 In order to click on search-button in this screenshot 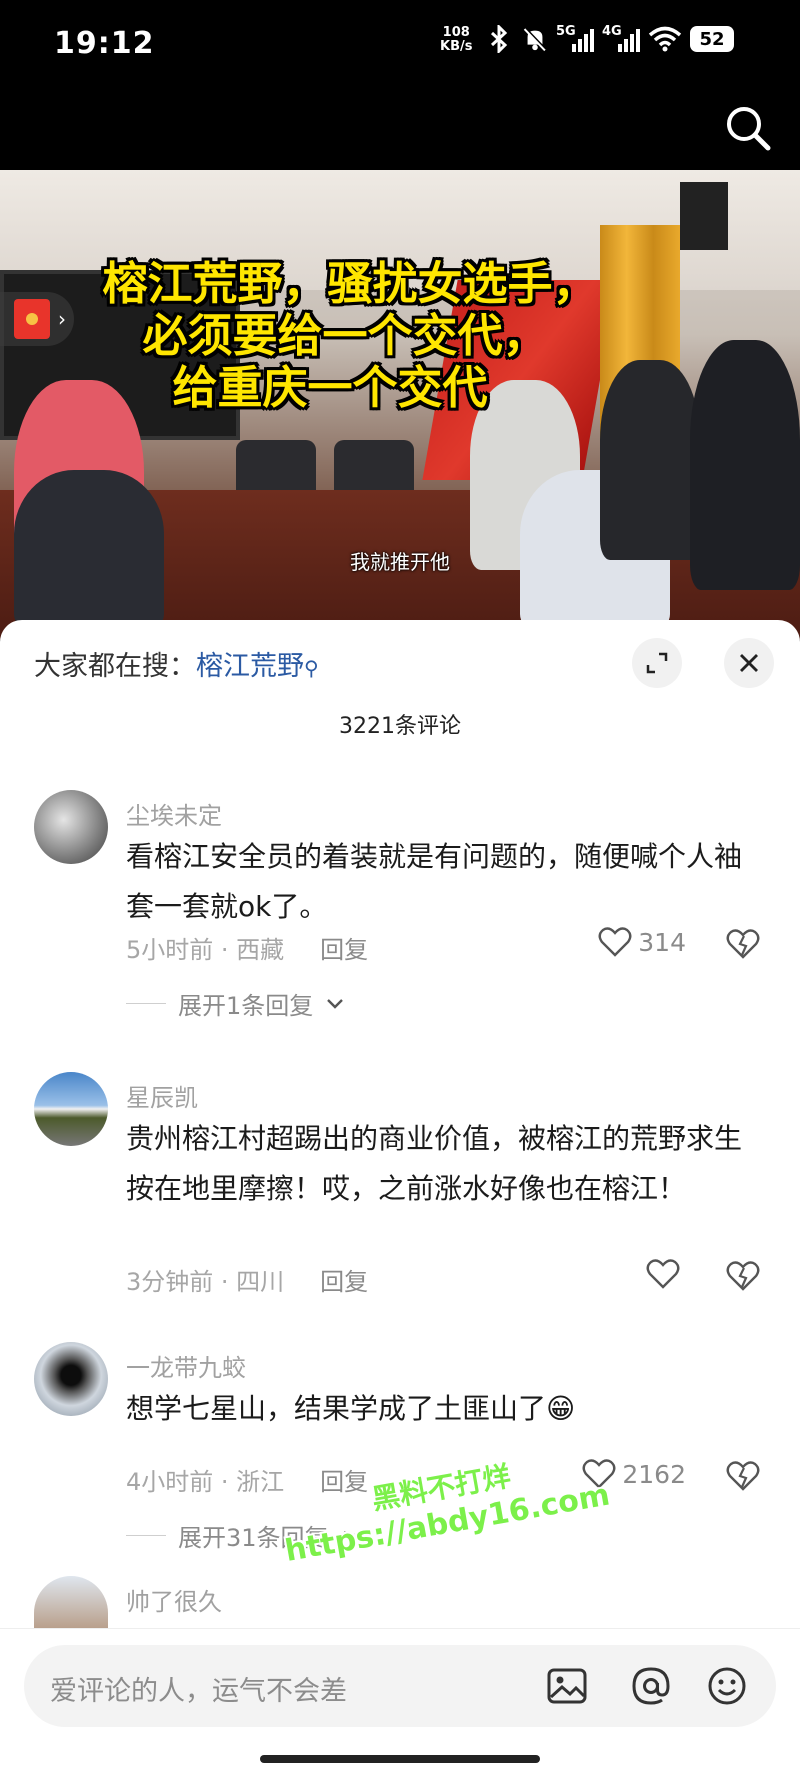, I will do `click(748, 128)`.